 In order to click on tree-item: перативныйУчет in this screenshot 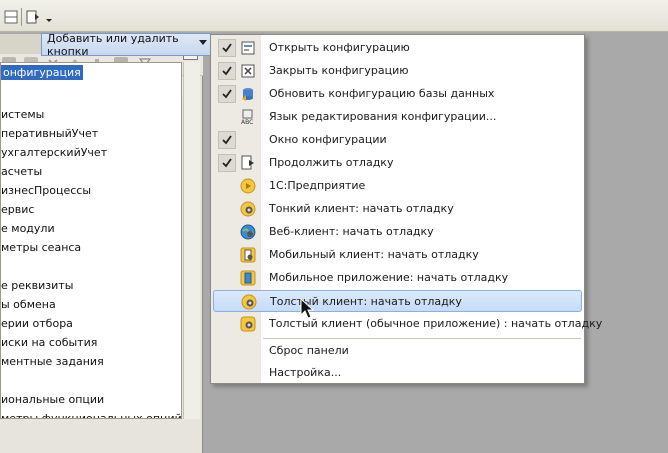, I will do `click(49, 134)`.